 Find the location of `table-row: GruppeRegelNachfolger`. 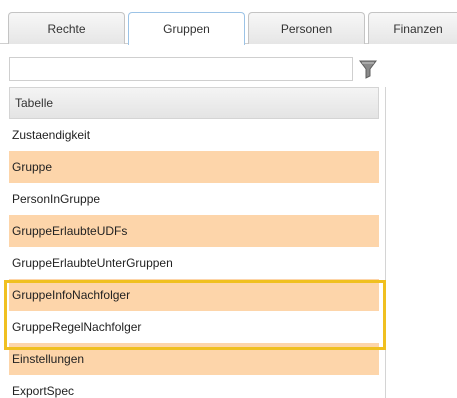

table-row: GruppeRegelNachfolger is located at coordinates (194, 327).